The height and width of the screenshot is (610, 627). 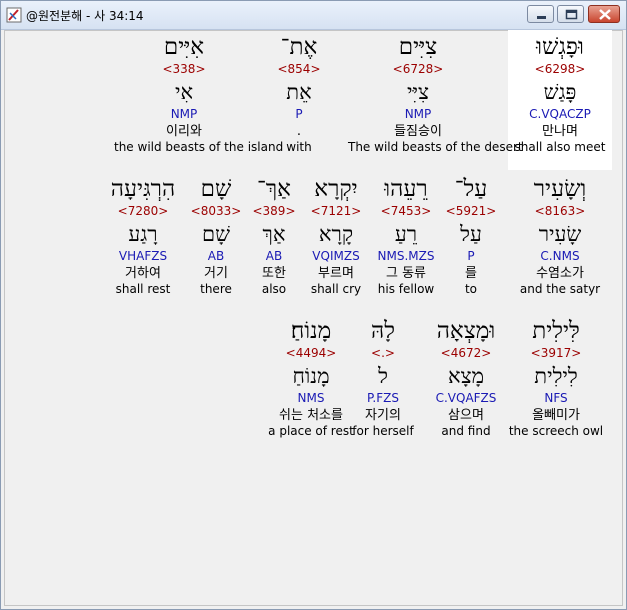 I want to click on morphology-code: C.VQACZP, so click(x=560, y=114).